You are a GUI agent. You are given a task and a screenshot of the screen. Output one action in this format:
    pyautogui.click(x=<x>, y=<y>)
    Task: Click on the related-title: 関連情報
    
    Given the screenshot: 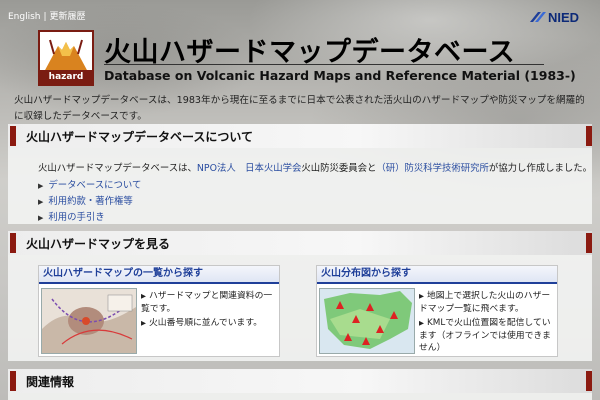 What is the action you would take?
    pyautogui.click(x=50, y=381)
    